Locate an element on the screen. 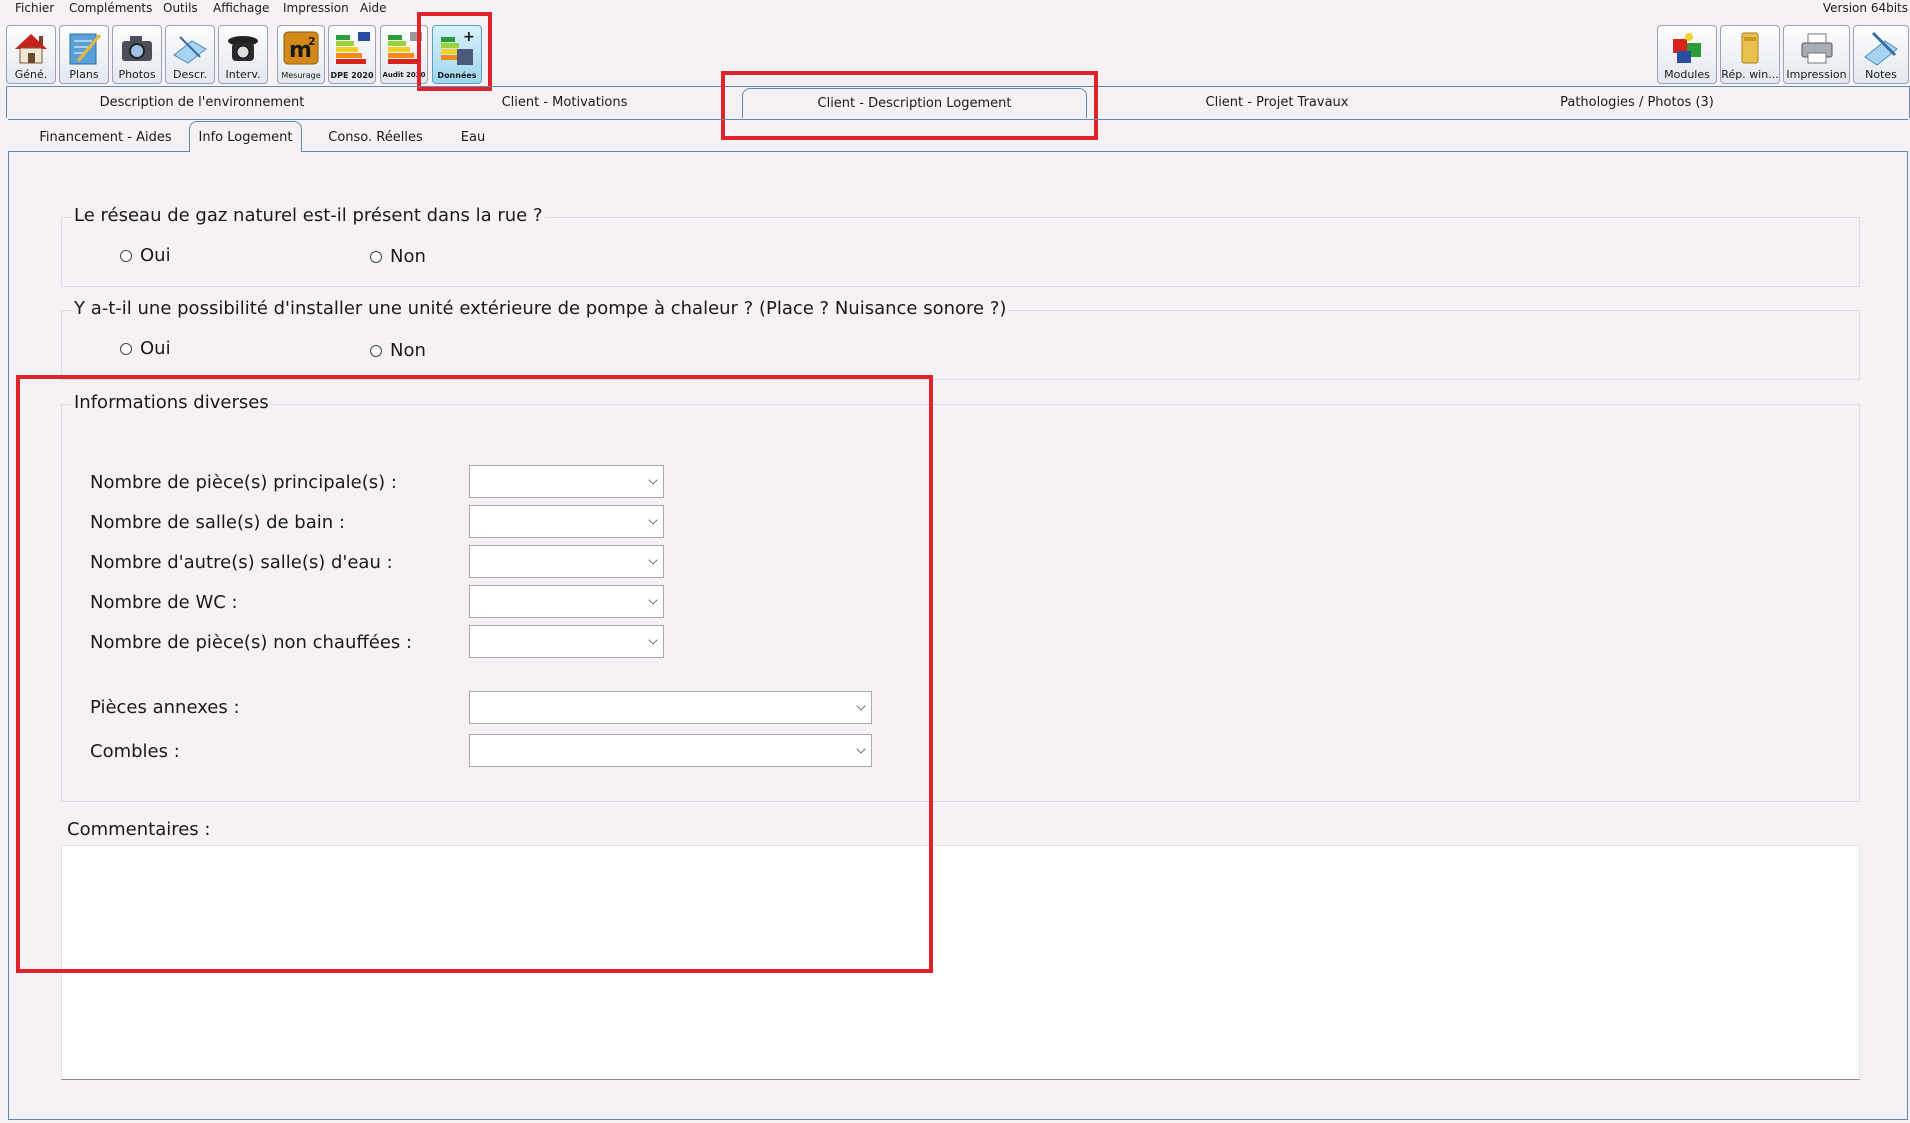 The width and height of the screenshot is (1910, 1123). select-combles is located at coordinates (670, 750).